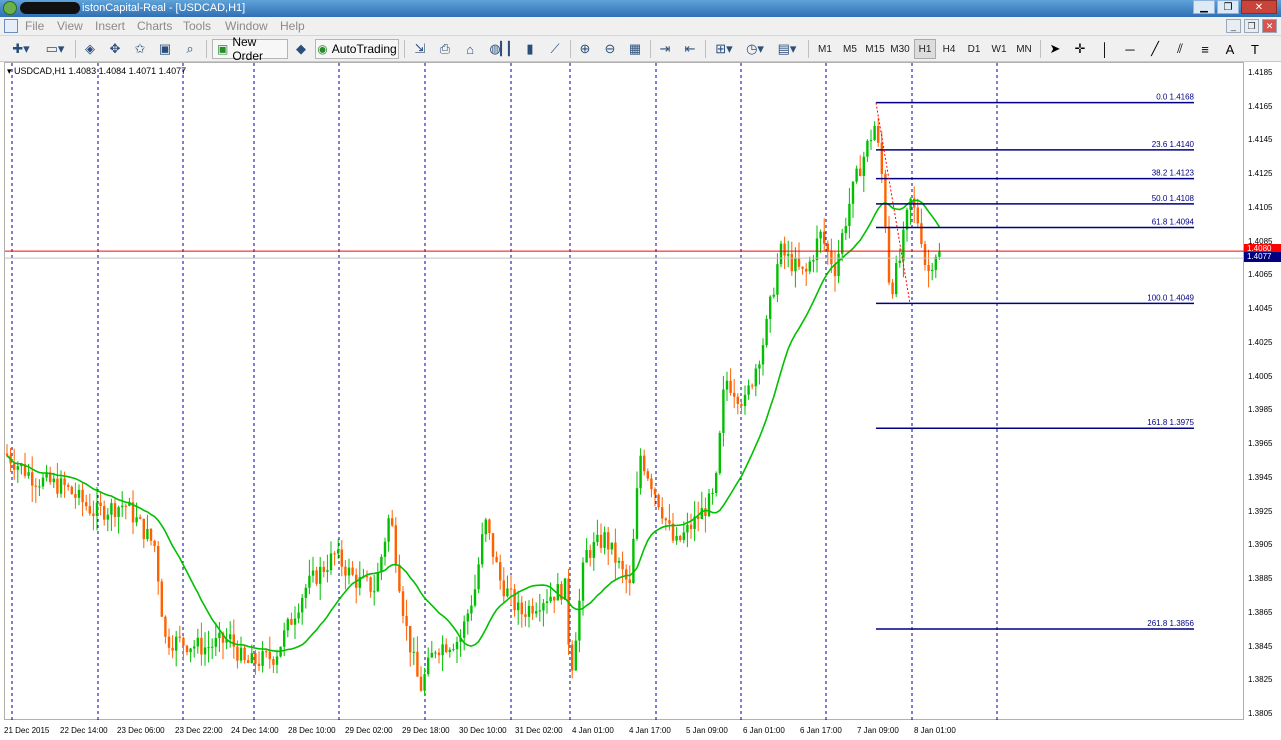  I want to click on templates-icon: ▤▾, so click(787, 49).